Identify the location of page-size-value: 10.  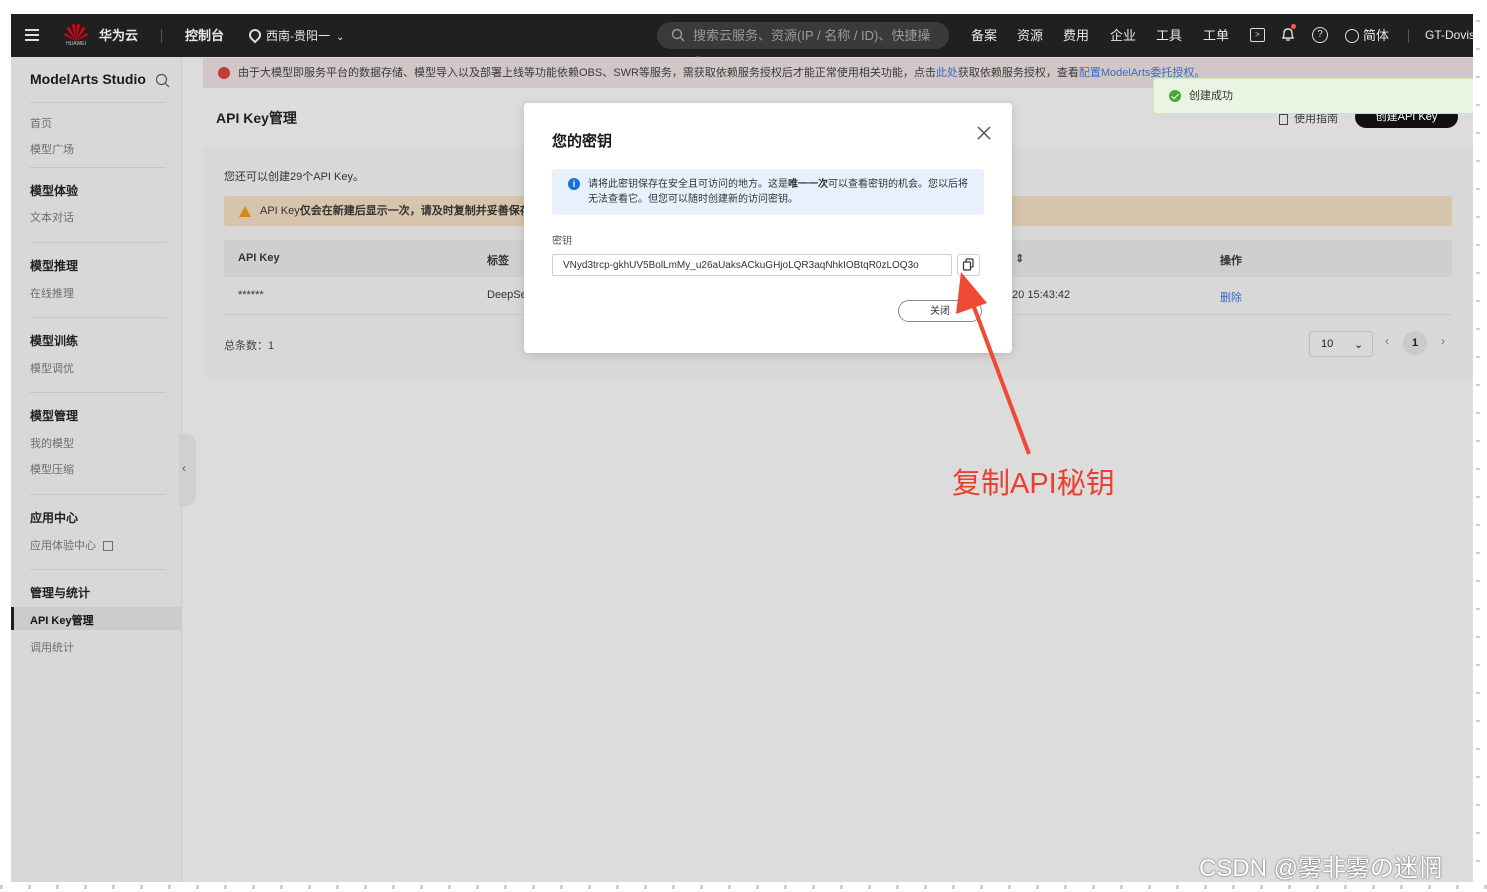
(1327, 344).